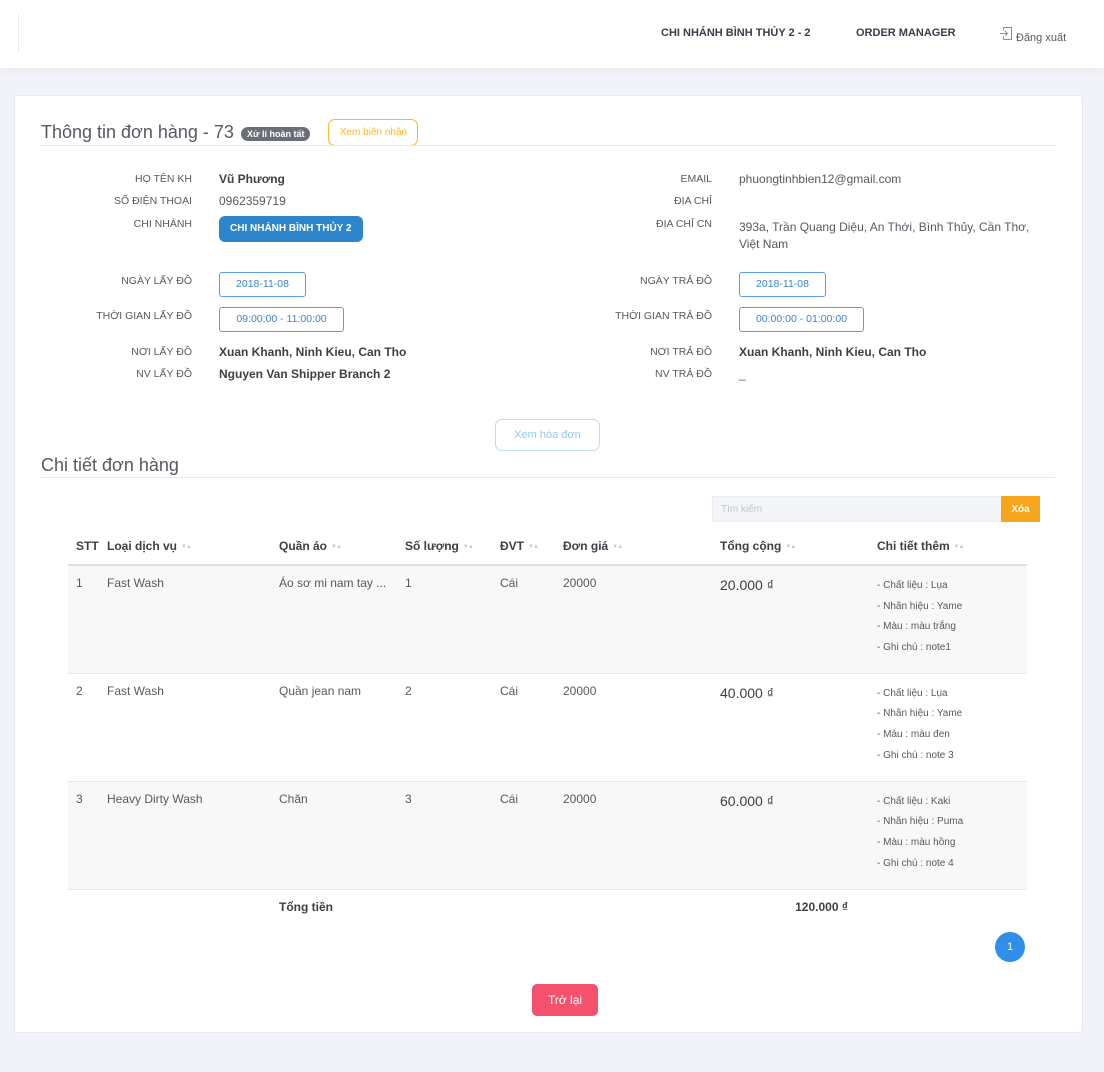 This screenshot has width=1104, height=1072. I want to click on column-label: STT, so click(87, 546).